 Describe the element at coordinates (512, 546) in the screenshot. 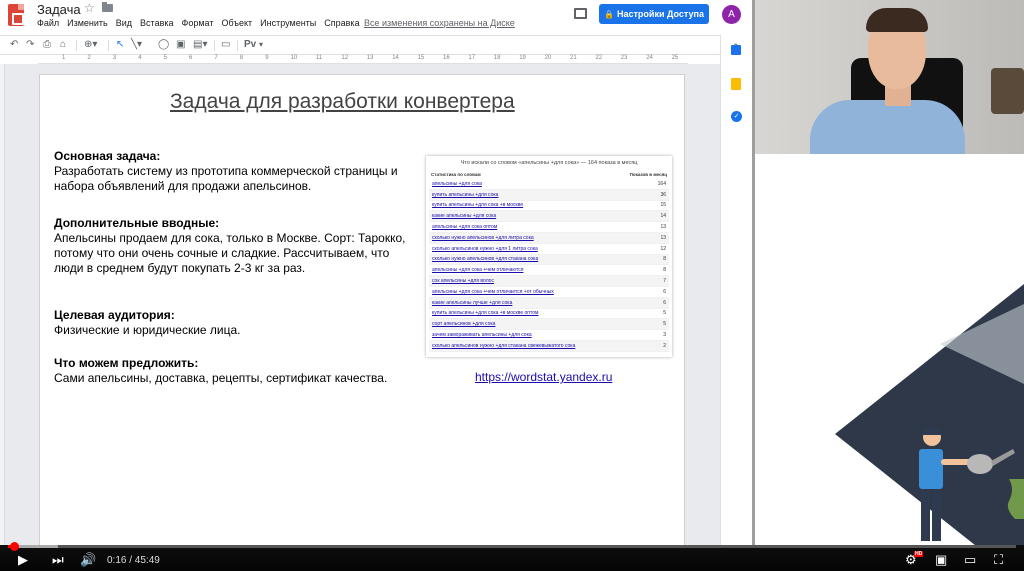

I see `progress-bar` at that location.